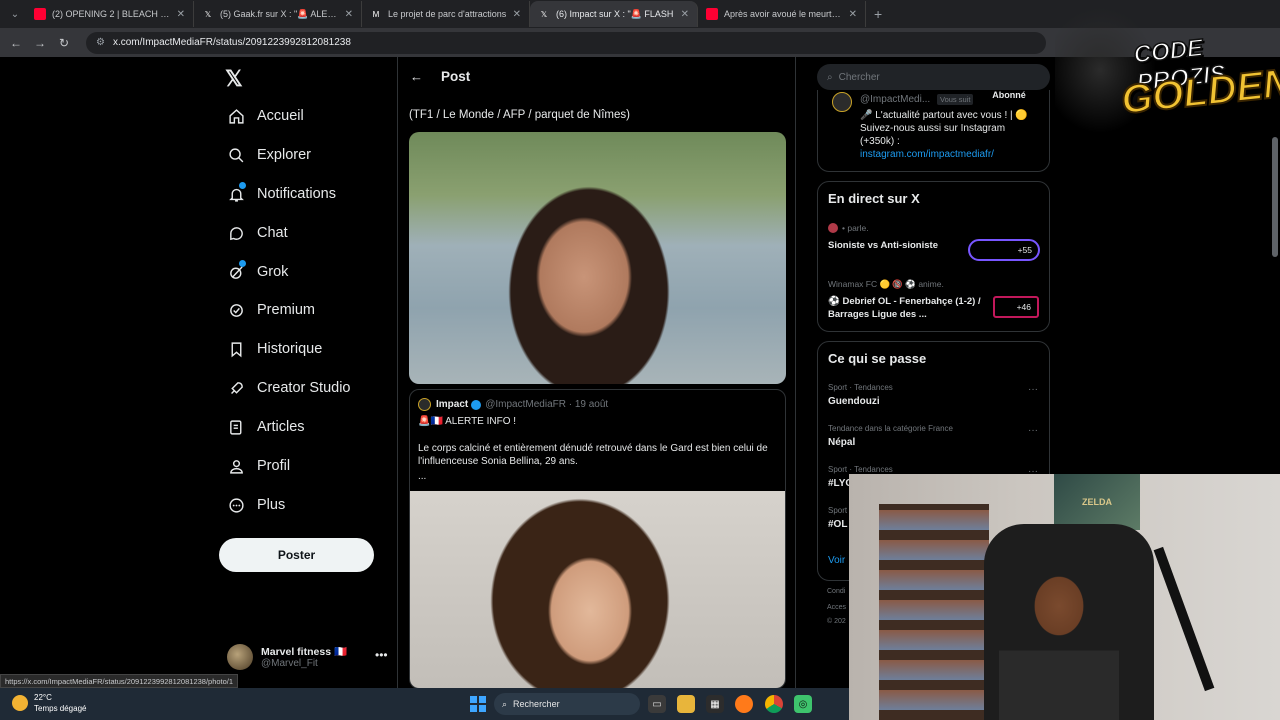  I want to click on bell-icon, so click(236, 192).